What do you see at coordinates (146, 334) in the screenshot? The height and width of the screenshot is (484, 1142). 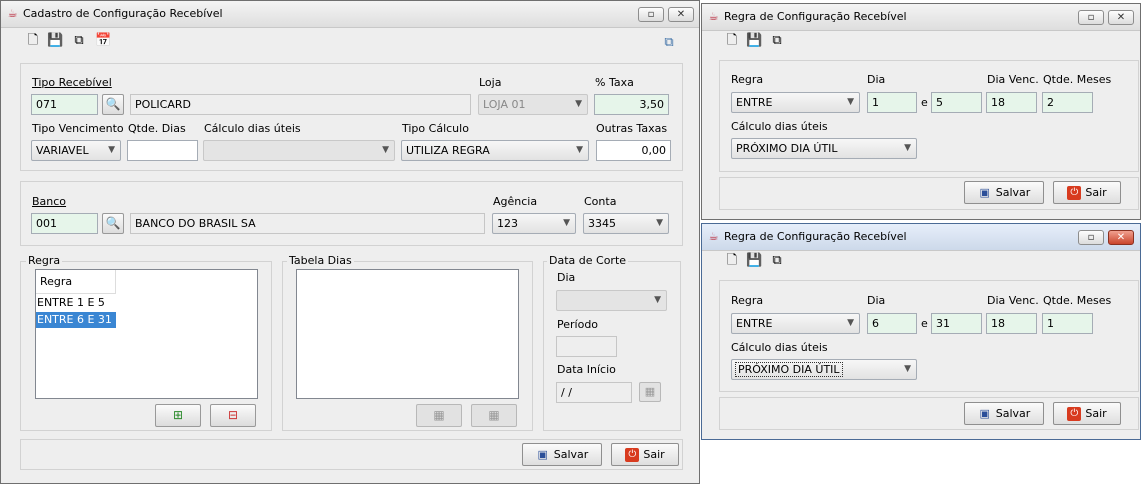 I see `regra-table: Regra ENTRE 1 E 5 ENTRE 6 E 31` at bounding box center [146, 334].